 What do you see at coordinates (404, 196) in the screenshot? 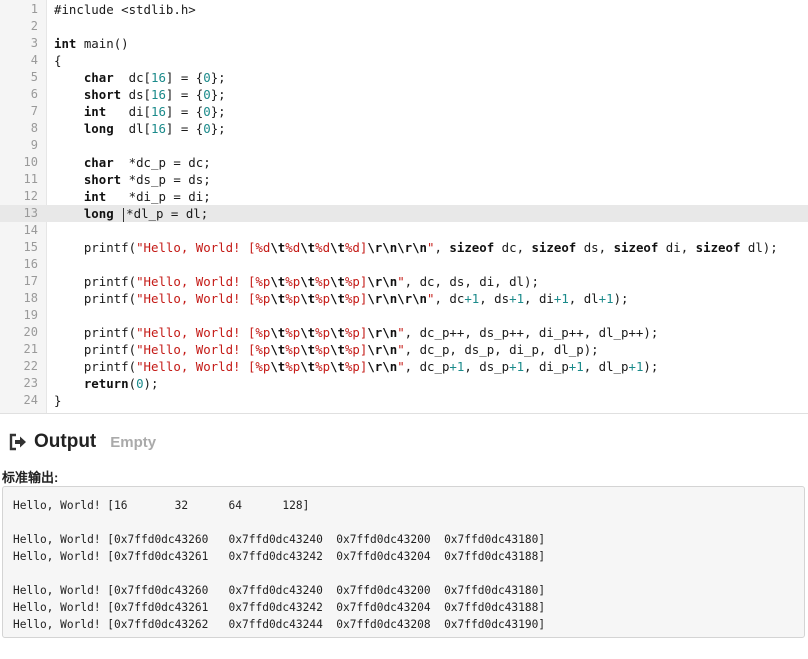
I see `code-line: 12 int *di_p = di;` at bounding box center [404, 196].